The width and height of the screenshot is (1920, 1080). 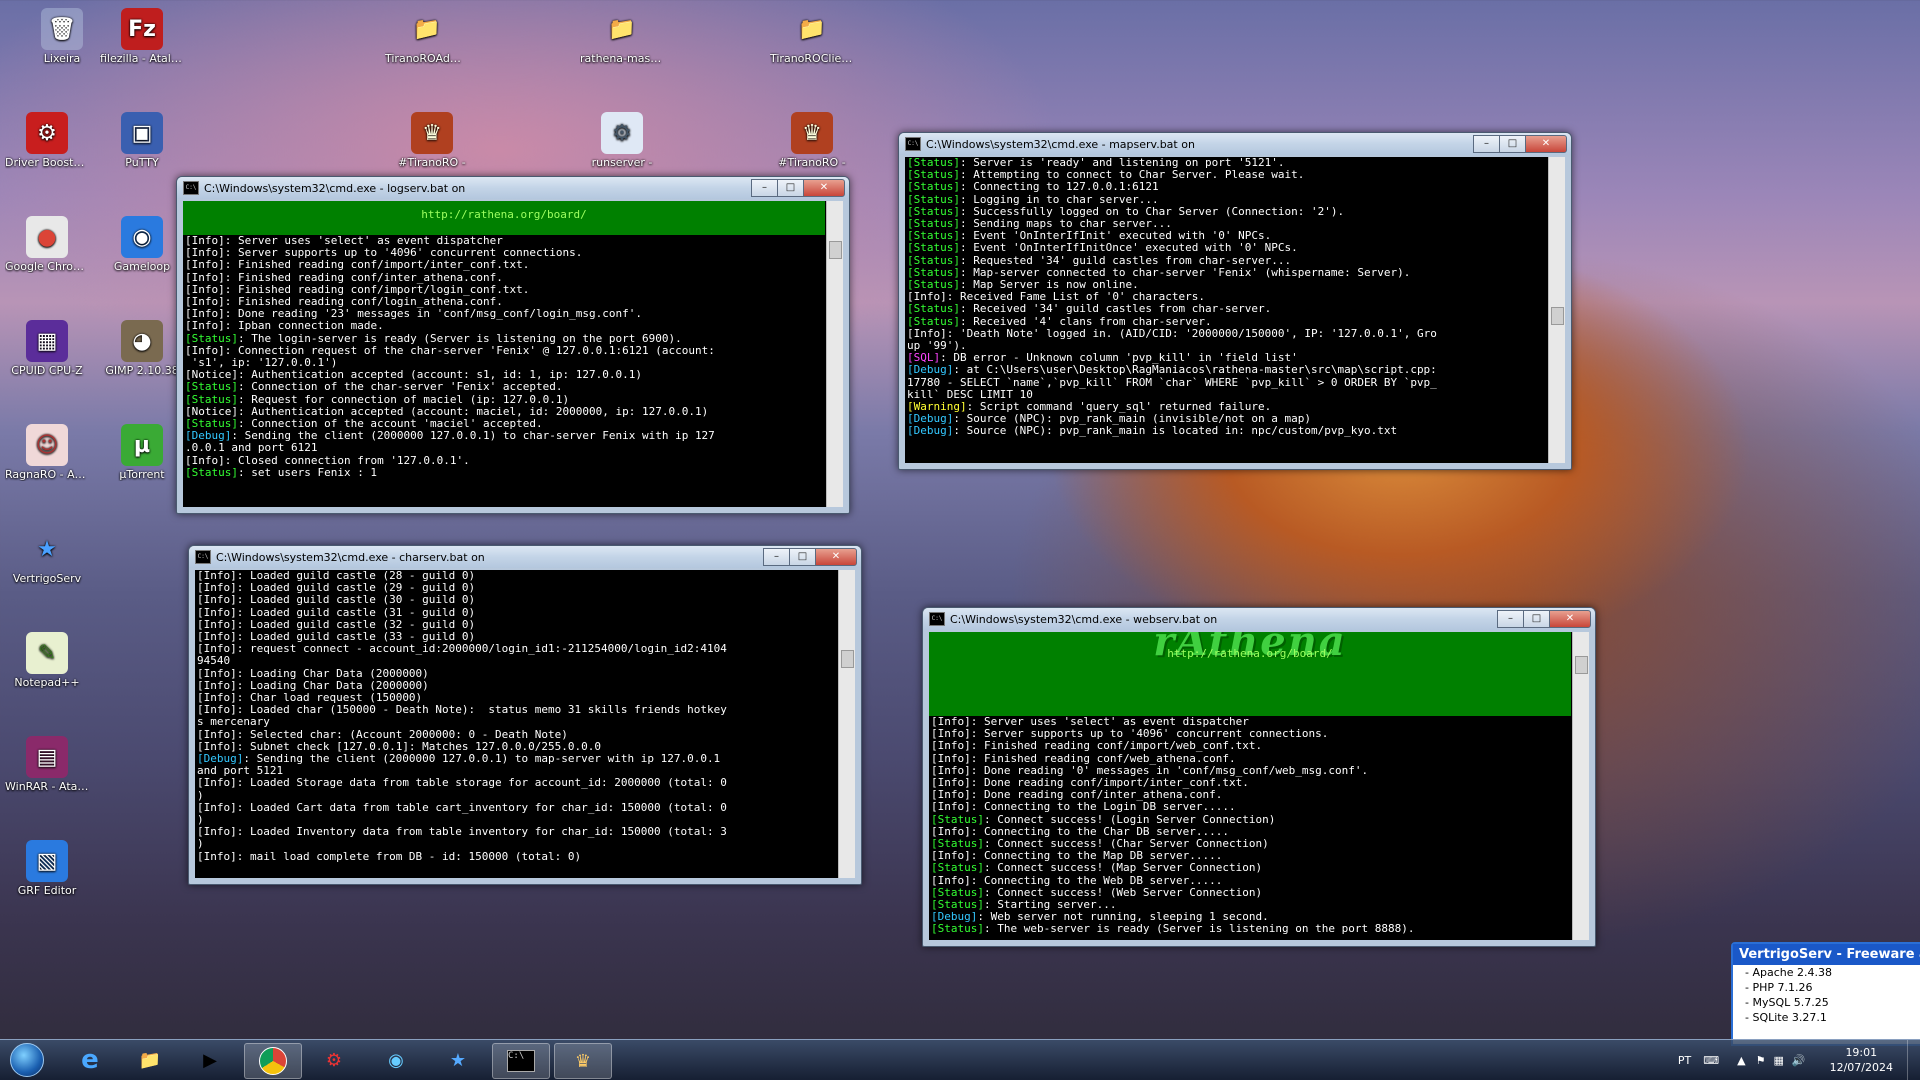 I want to click on clock-date: 12/07/2024, so click(x=1861, y=1067).